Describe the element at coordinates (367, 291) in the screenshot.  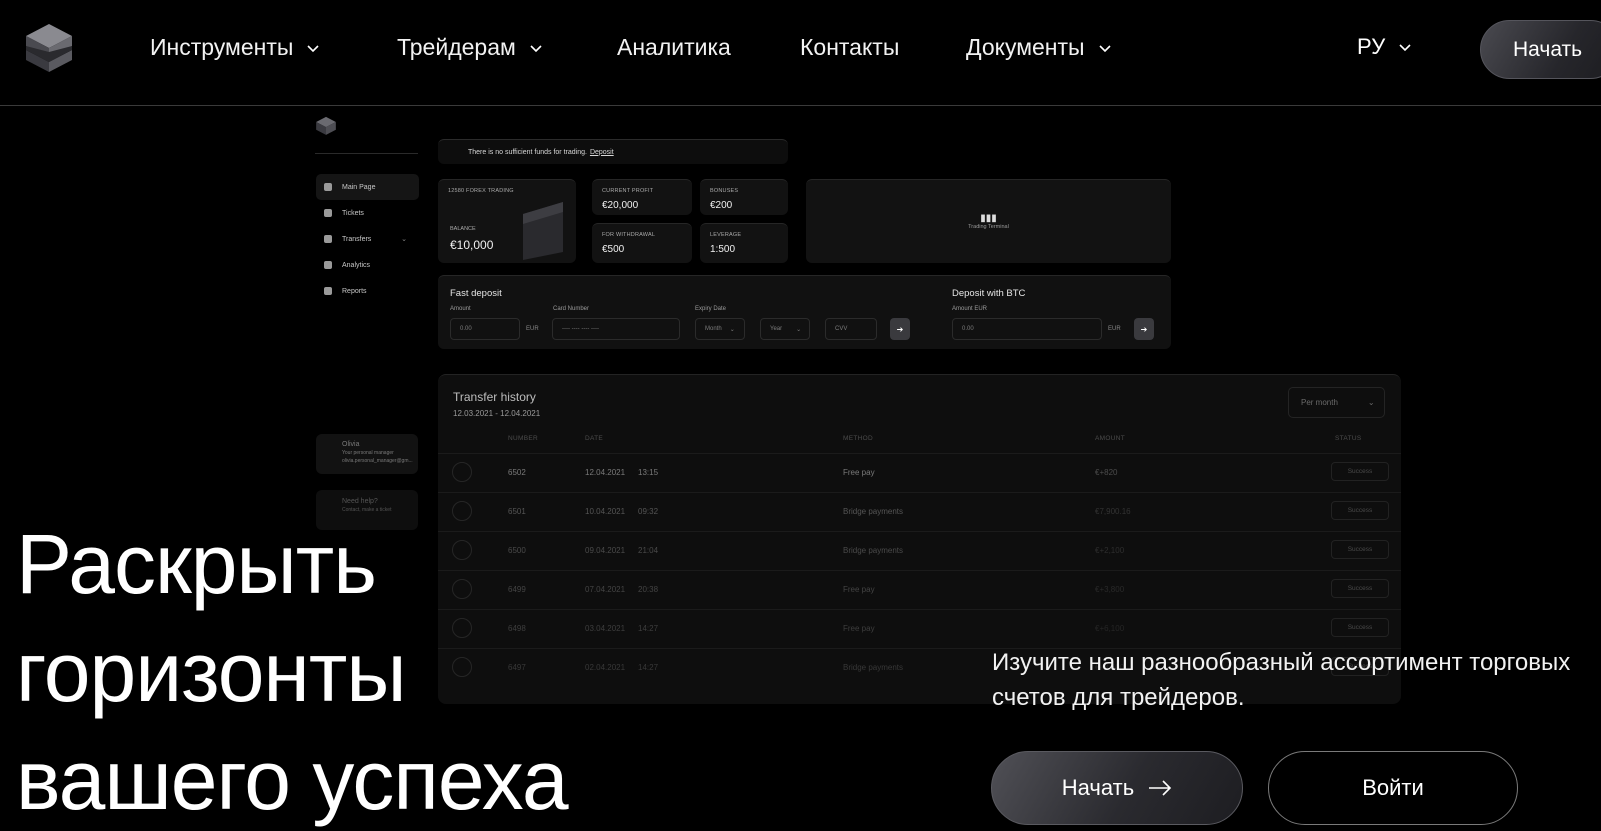
I see `sidebar-item-reports: Reports` at that location.